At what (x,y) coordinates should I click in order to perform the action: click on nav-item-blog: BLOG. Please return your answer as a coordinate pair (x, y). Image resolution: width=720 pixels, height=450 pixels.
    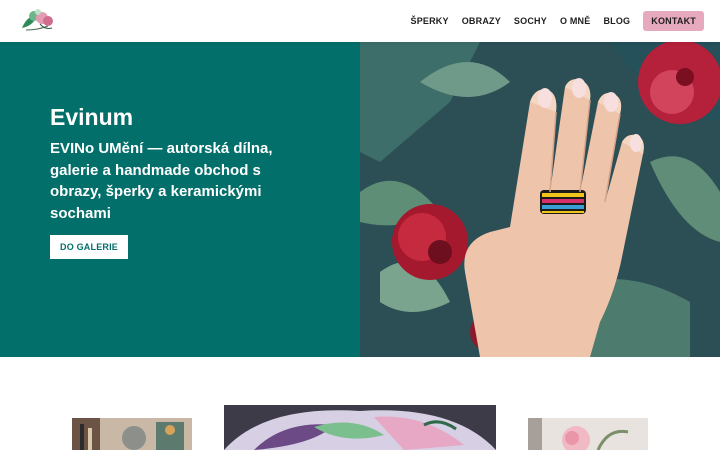
    Looking at the image, I should click on (616, 21).